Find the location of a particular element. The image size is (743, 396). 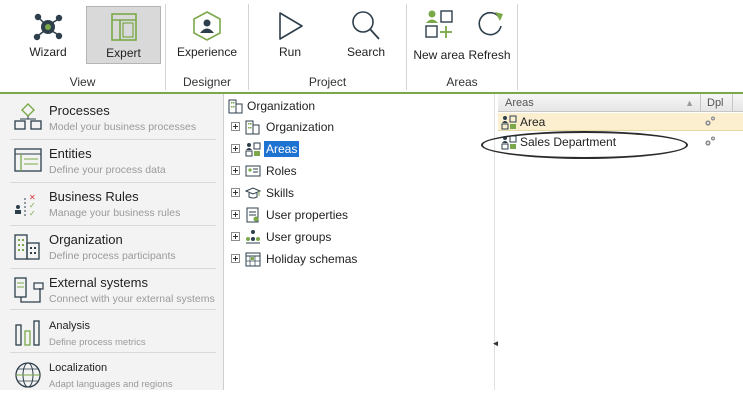

designer-group-title: Designer is located at coordinates (207, 82).